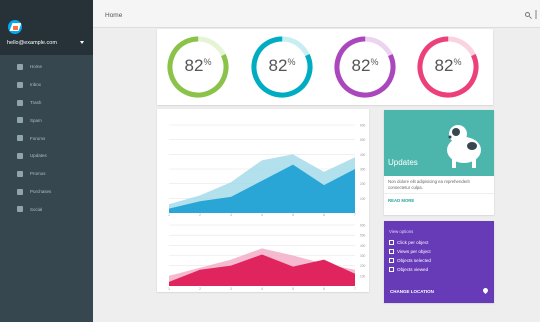 Image resolution: width=540 pixels, height=322 pixels. What do you see at coordinates (412, 291) in the screenshot?
I see `change-location-button: CHANGE LOCATION` at bounding box center [412, 291].